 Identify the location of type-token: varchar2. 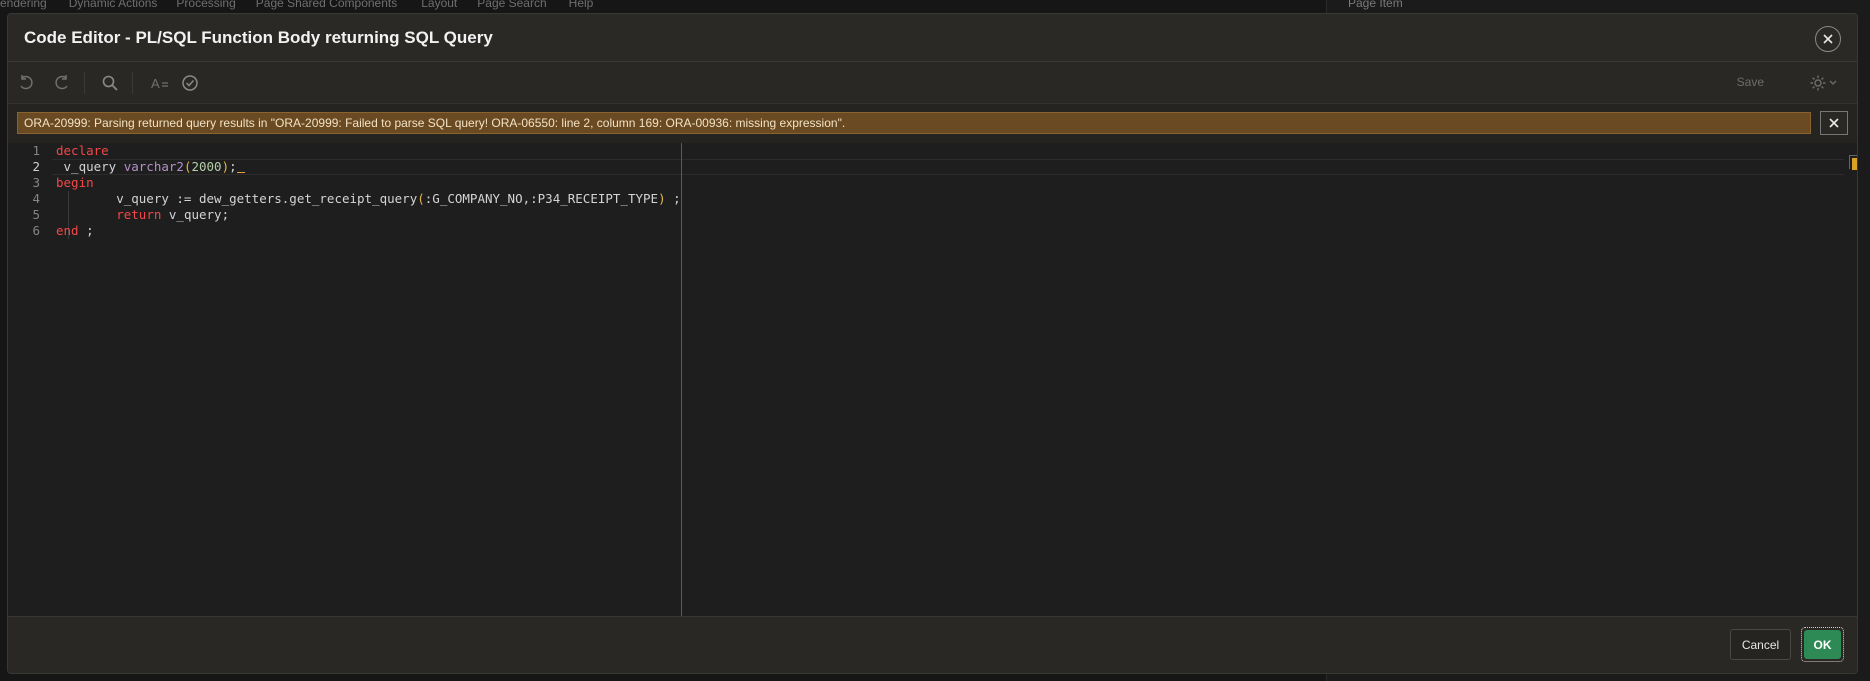
(153, 166).